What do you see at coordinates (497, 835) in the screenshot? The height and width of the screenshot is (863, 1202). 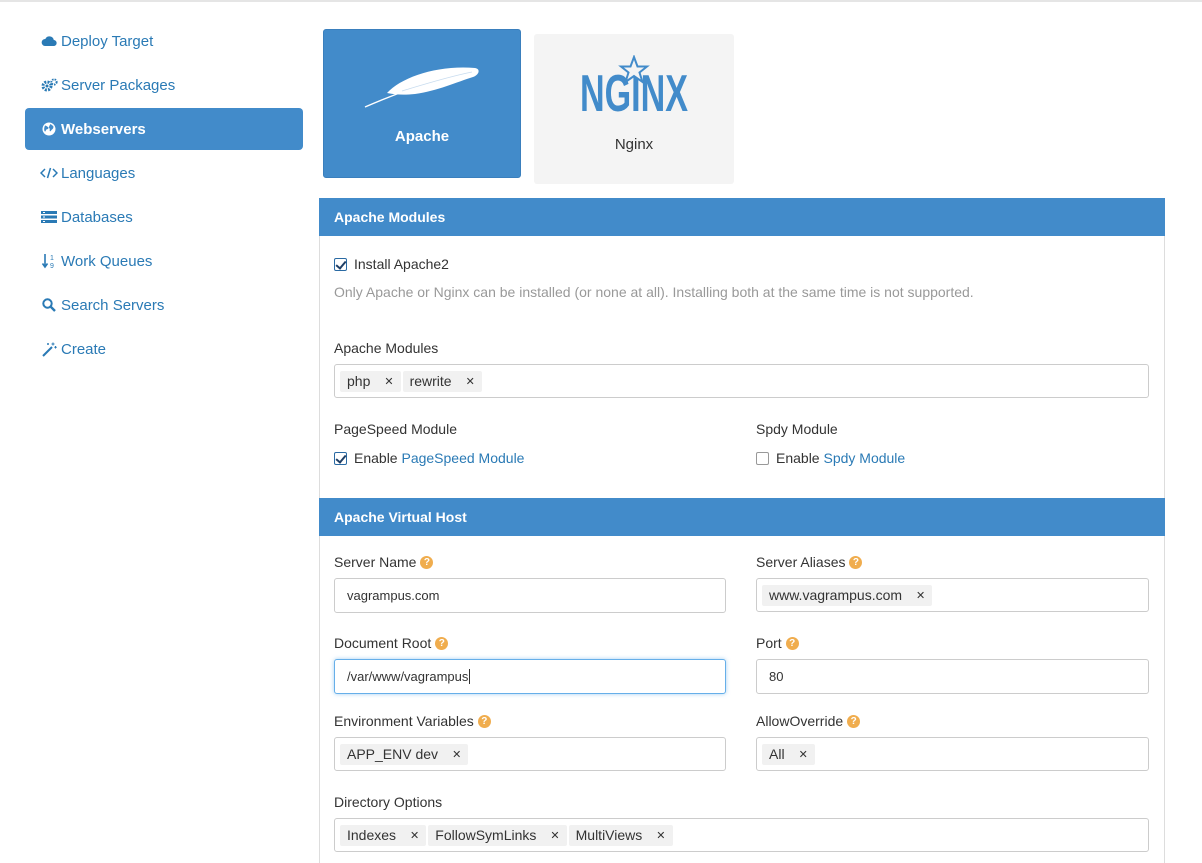 I see `directory-option-tag: FollowSymLinks ✕` at bounding box center [497, 835].